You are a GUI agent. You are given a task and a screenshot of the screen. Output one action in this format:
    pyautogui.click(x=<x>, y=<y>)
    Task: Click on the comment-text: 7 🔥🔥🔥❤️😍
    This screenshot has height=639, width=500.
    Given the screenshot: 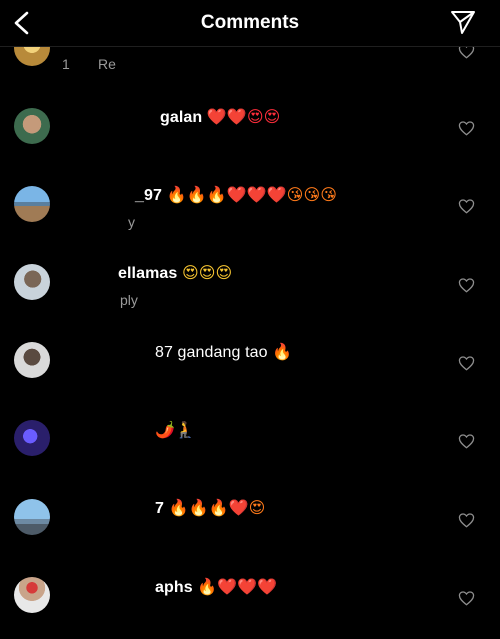 What is the action you would take?
    pyautogui.click(x=210, y=508)
    